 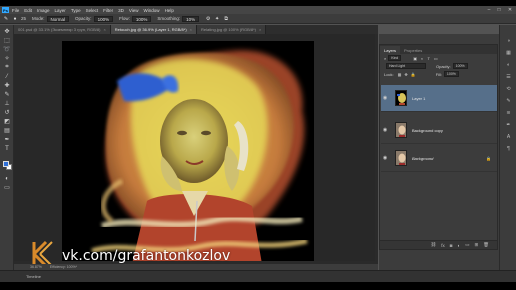 I want to click on foreground-color-swatch, so click(x=6, y=164).